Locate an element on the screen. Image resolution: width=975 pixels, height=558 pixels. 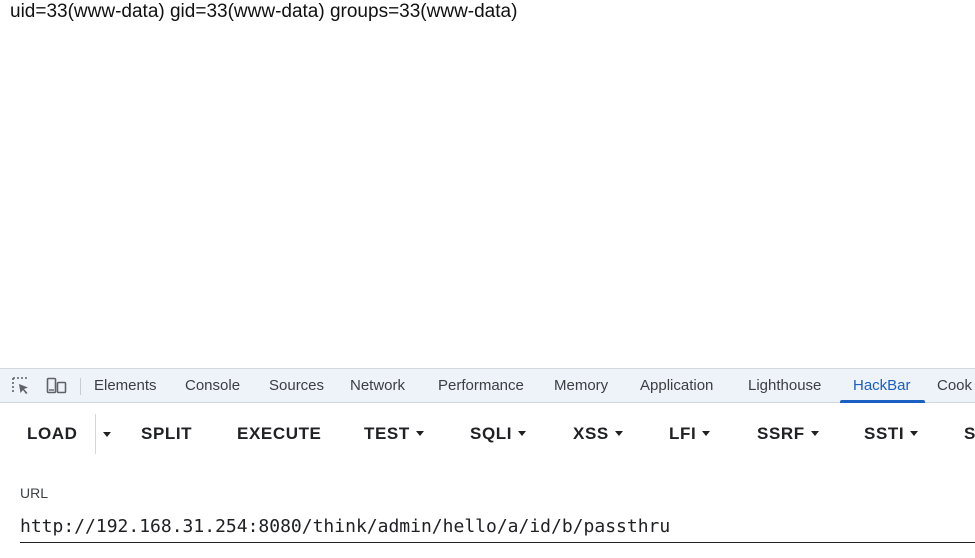
tab-performance: Performance is located at coordinates (481, 386).